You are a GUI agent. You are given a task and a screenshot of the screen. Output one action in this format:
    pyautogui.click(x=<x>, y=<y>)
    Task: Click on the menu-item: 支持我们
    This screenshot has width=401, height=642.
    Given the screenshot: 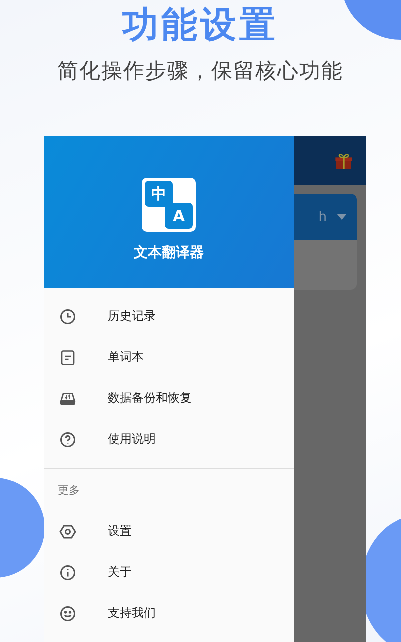 What is the action you would take?
    pyautogui.click(x=169, y=613)
    